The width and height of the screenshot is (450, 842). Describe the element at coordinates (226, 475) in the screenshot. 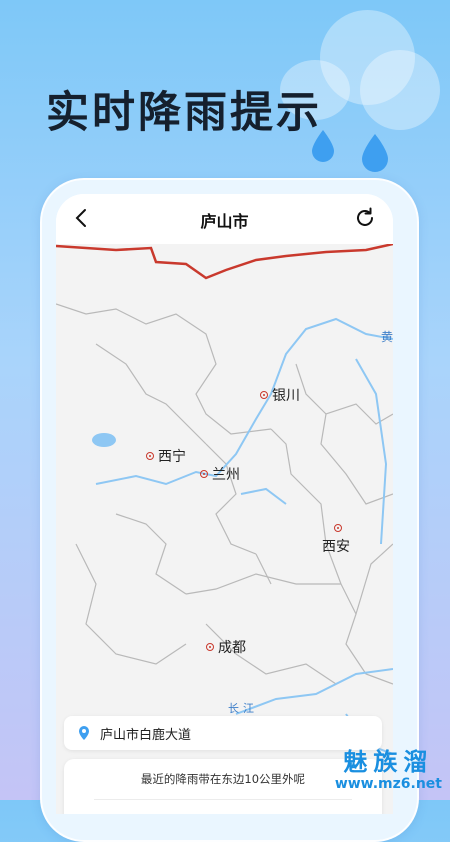

I see `city-label: 兰州` at that location.